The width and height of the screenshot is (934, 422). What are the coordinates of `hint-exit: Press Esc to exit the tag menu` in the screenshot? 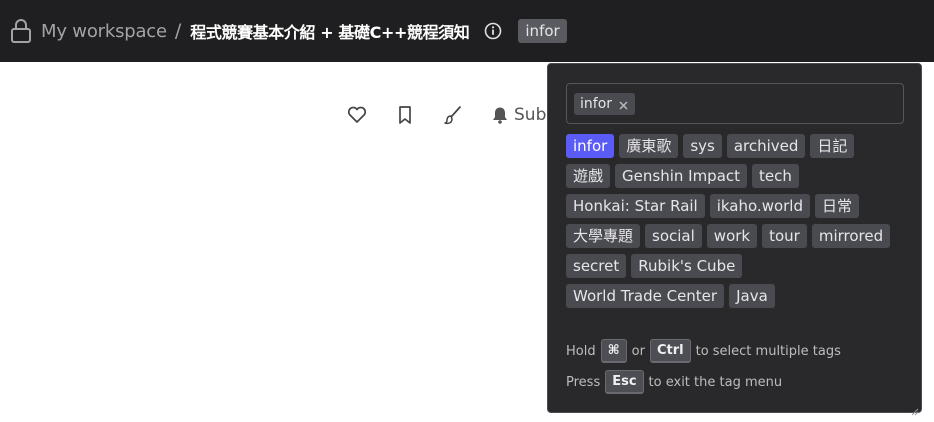 It's located at (703, 382).